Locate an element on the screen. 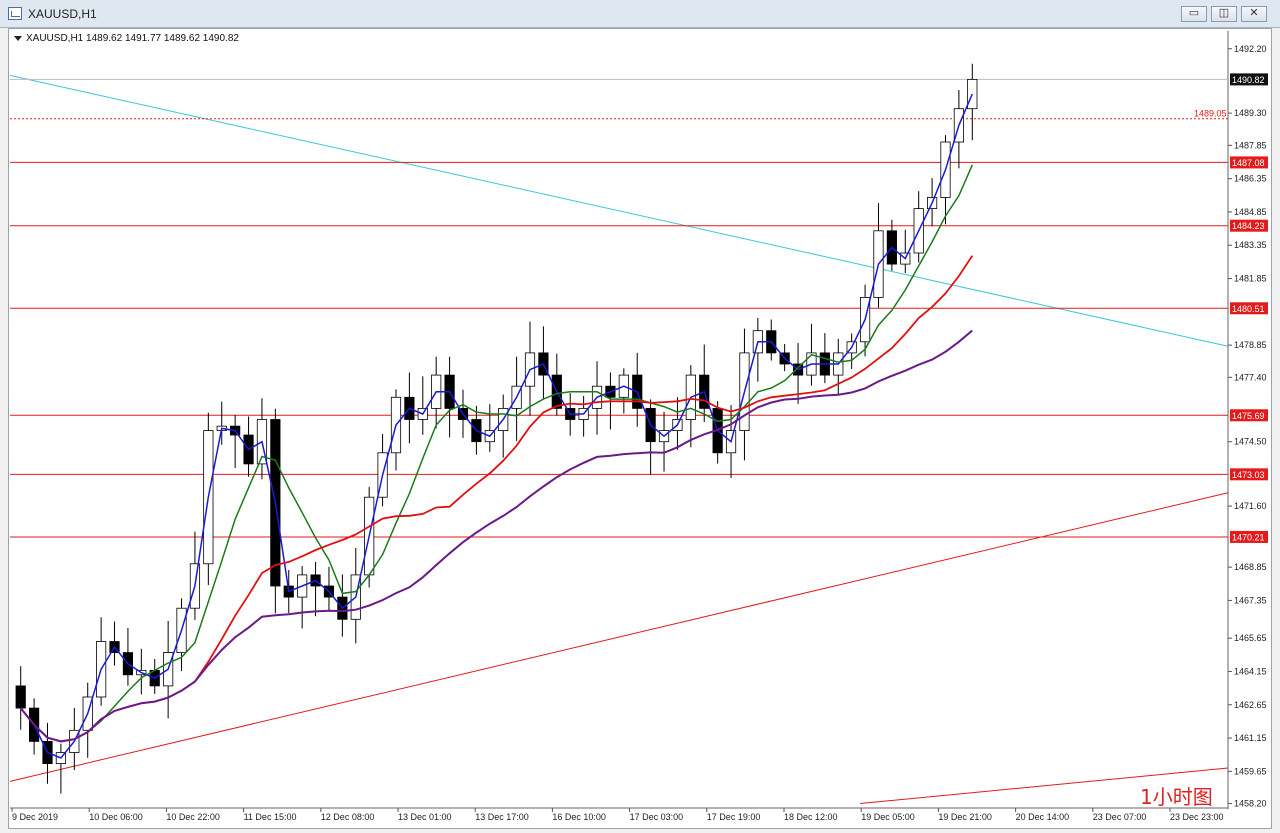  level-price-label: 1484.23 is located at coordinates (1248, 226).